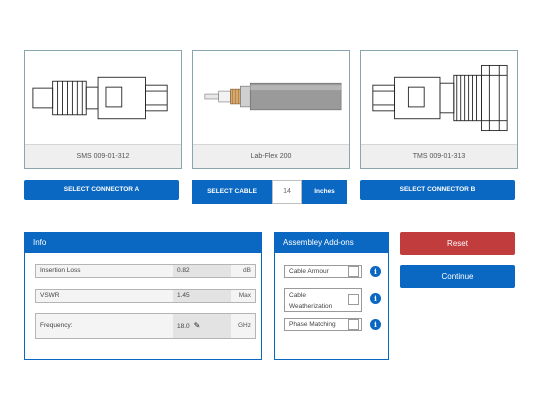  I want to click on addons-panel-title: Assembley Add-ons, so click(331, 243).